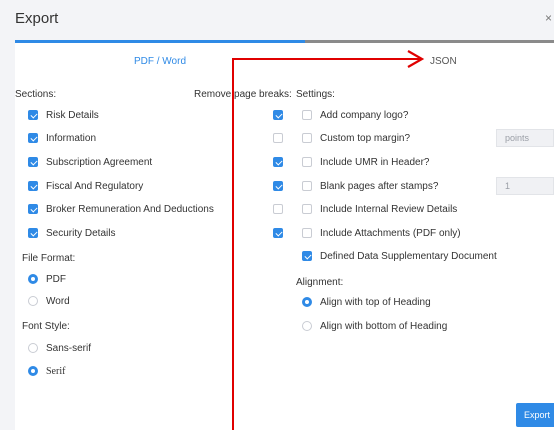 This screenshot has width=554, height=430. What do you see at coordinates (525, 138) in the screenshot?
I see `top-margin-input: points` at bounding box center [525, 138].